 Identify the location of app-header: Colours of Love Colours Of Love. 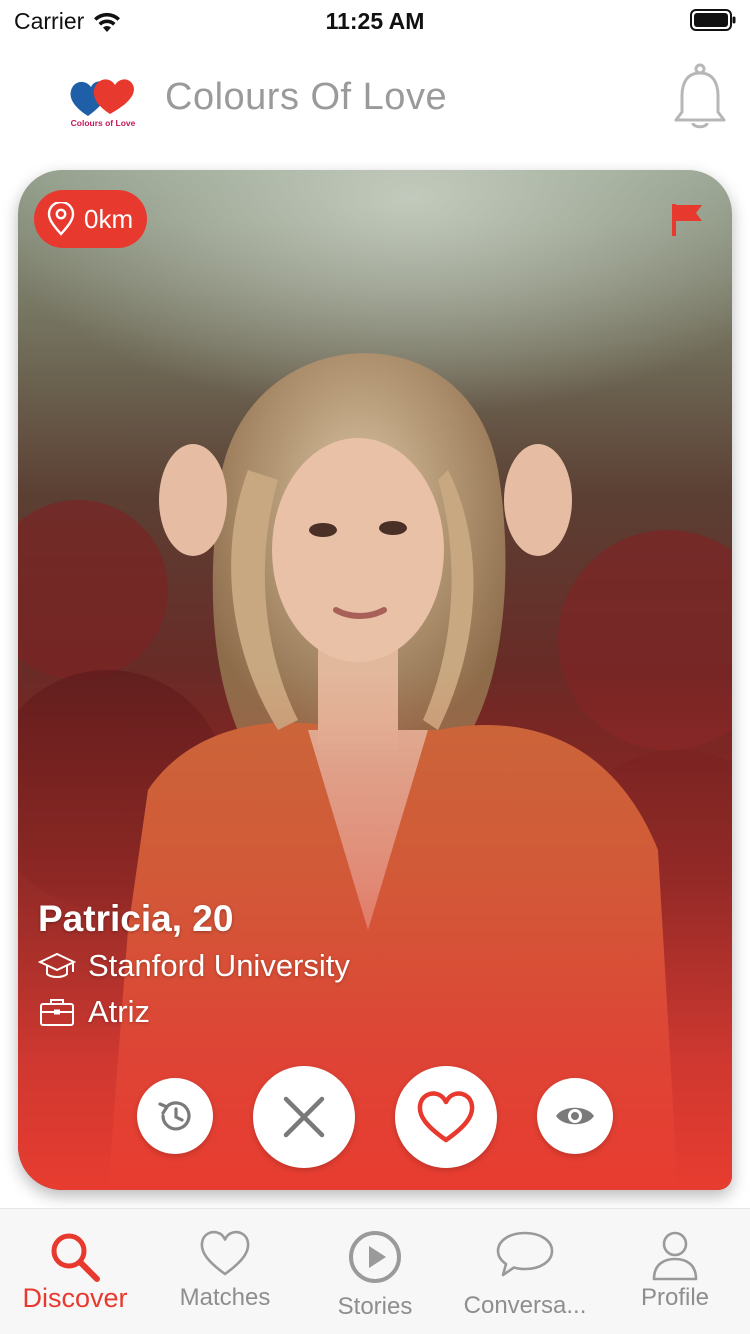
(375, 102).